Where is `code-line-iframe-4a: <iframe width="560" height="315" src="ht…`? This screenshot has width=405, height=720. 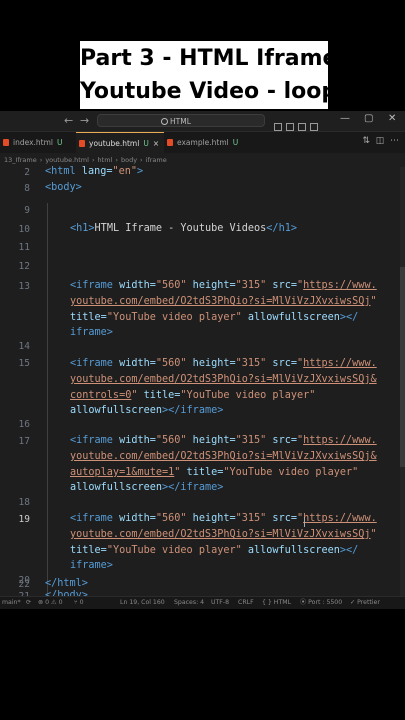 code-line-iframe-4a: <iframe width="560" height="315" src="ht… is located at coordinates (223, 518).